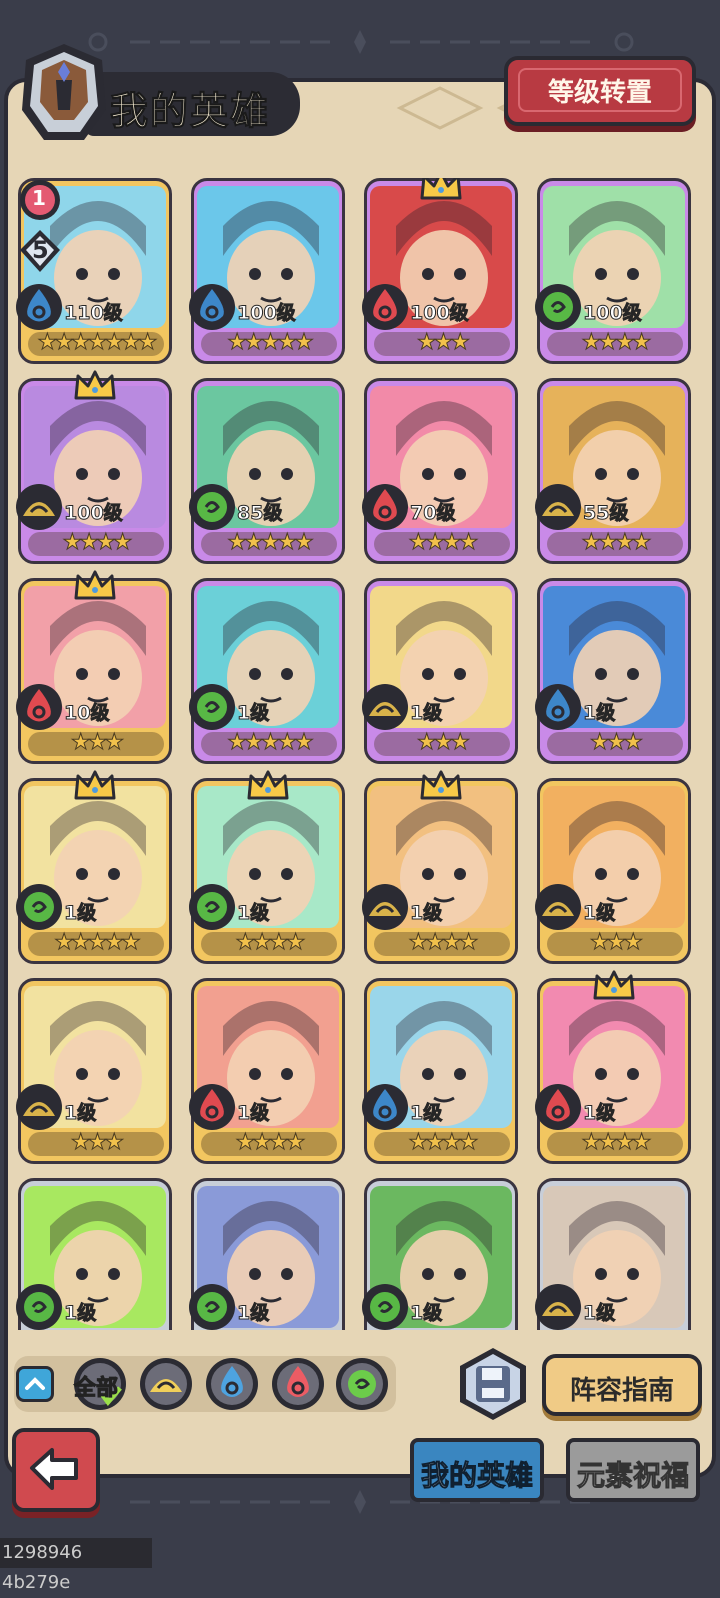 This screenshot has width=720, height=1598. I want to click on rank-transfer-label: 等级转置, so click(599, 93).